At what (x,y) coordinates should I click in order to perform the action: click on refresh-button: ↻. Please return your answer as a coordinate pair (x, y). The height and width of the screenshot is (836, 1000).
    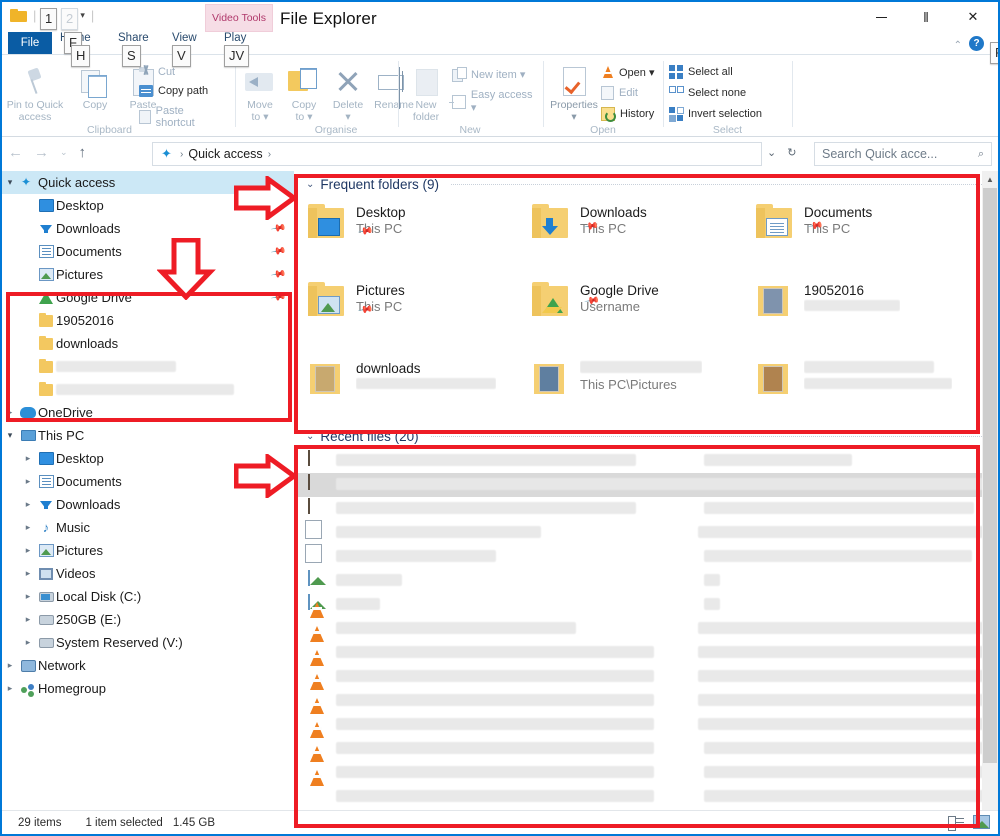
    Looking at the image, I should click on (791, 152).